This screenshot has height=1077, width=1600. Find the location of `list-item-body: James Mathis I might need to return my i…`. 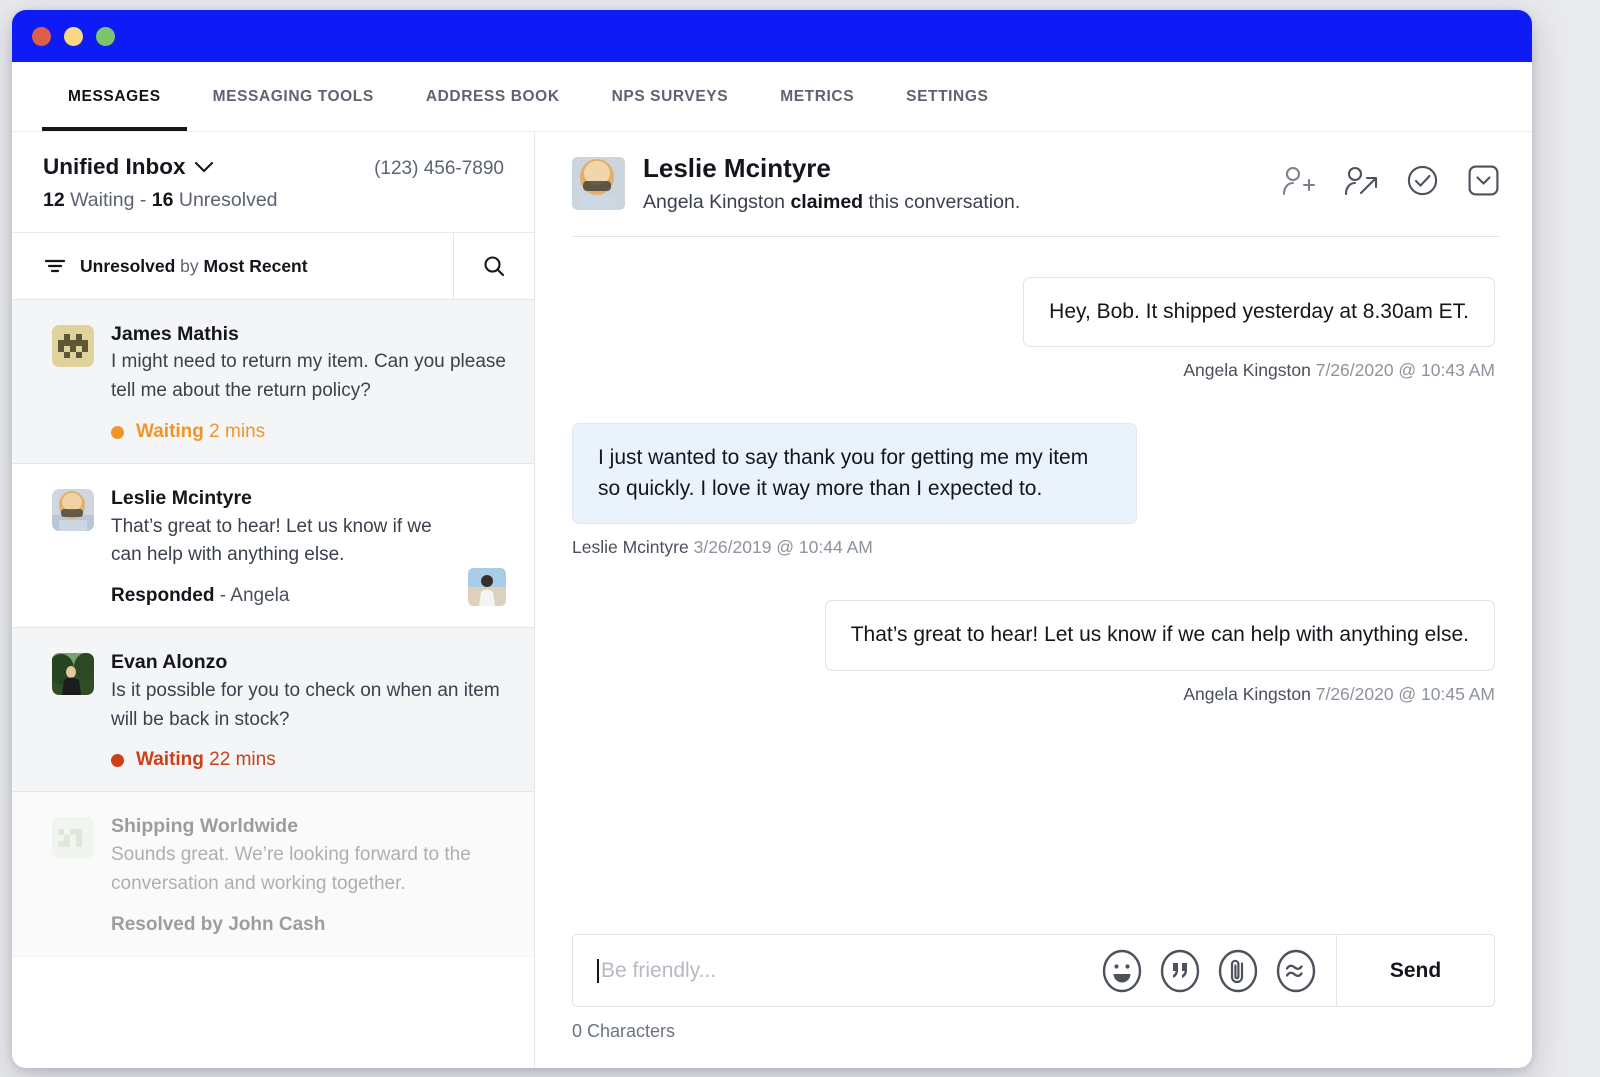

list-item-body: James Mathis I might need to return my i… is located at coordinates (308, 382).